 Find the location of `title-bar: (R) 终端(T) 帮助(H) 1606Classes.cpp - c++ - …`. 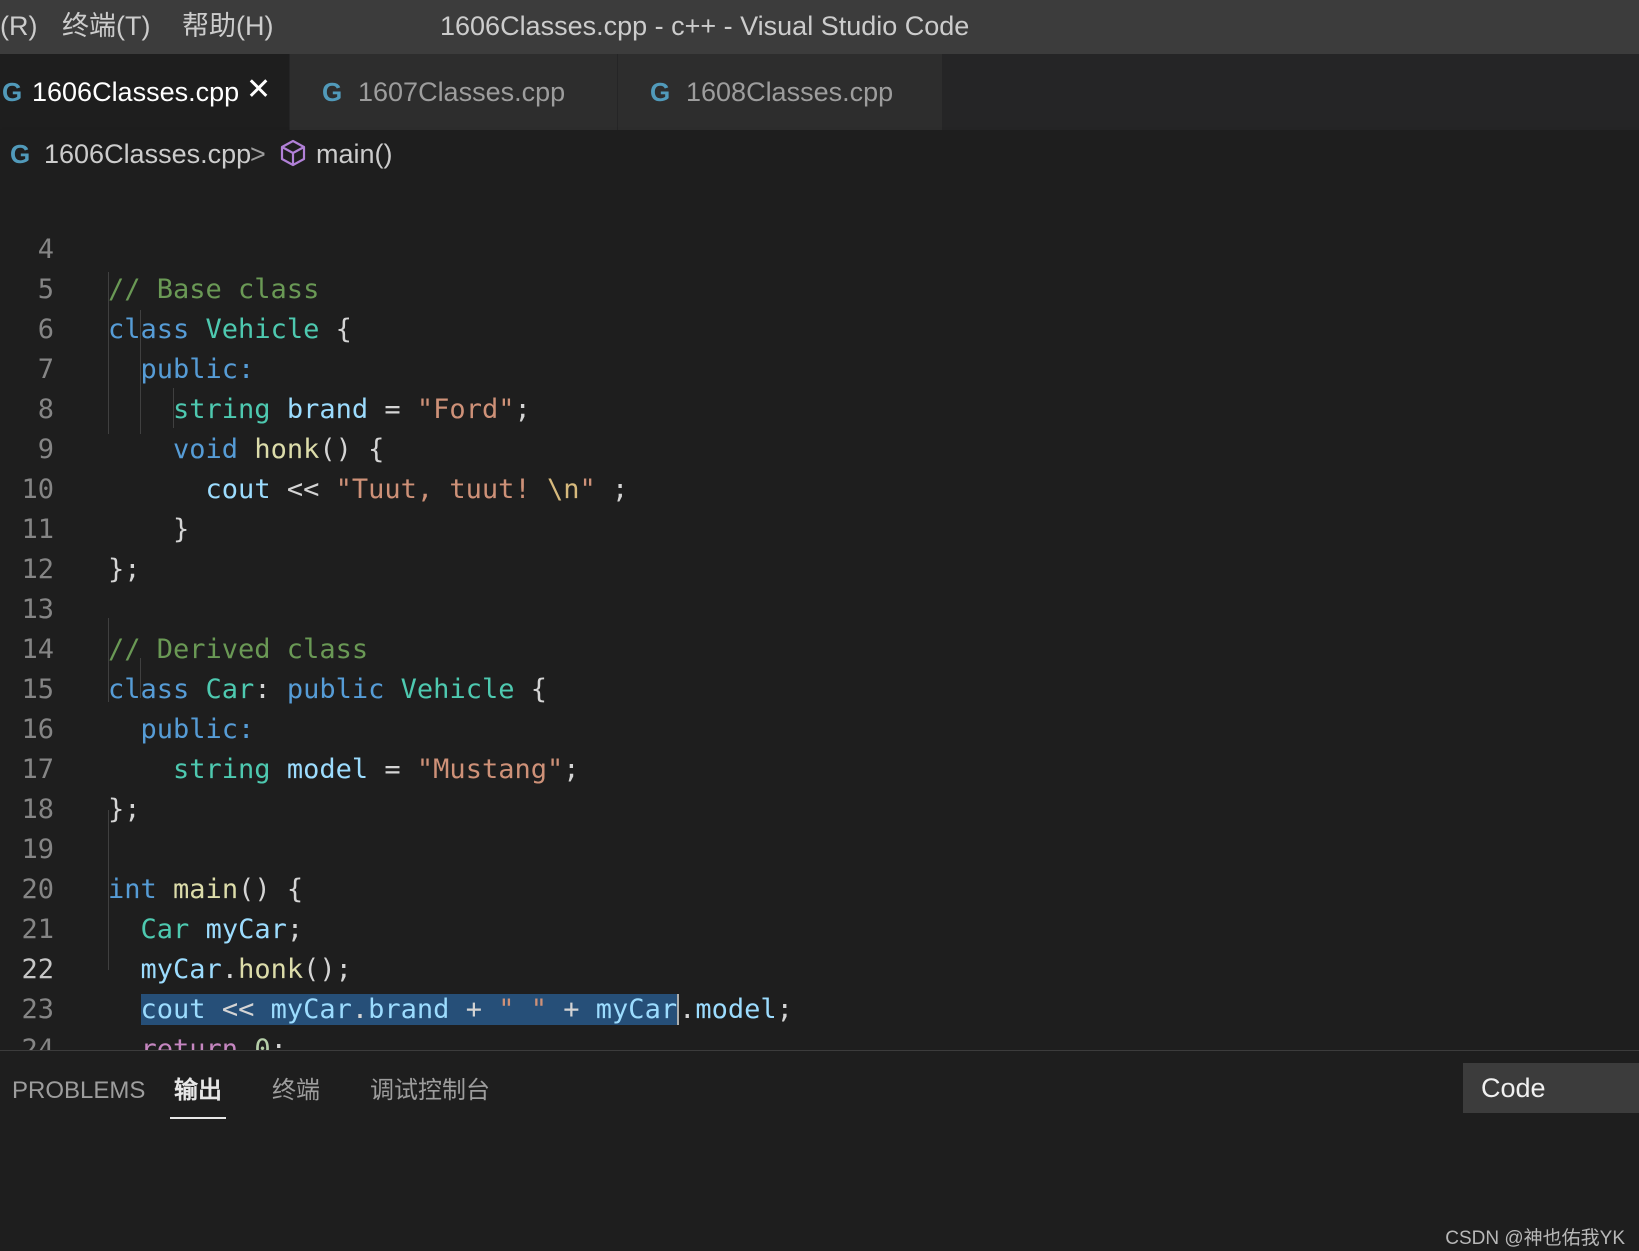

title-bar: (R) 终端(T) 帮助(H) 1606Classes.cpp - c++ - … is located at coordinates (819, 27).